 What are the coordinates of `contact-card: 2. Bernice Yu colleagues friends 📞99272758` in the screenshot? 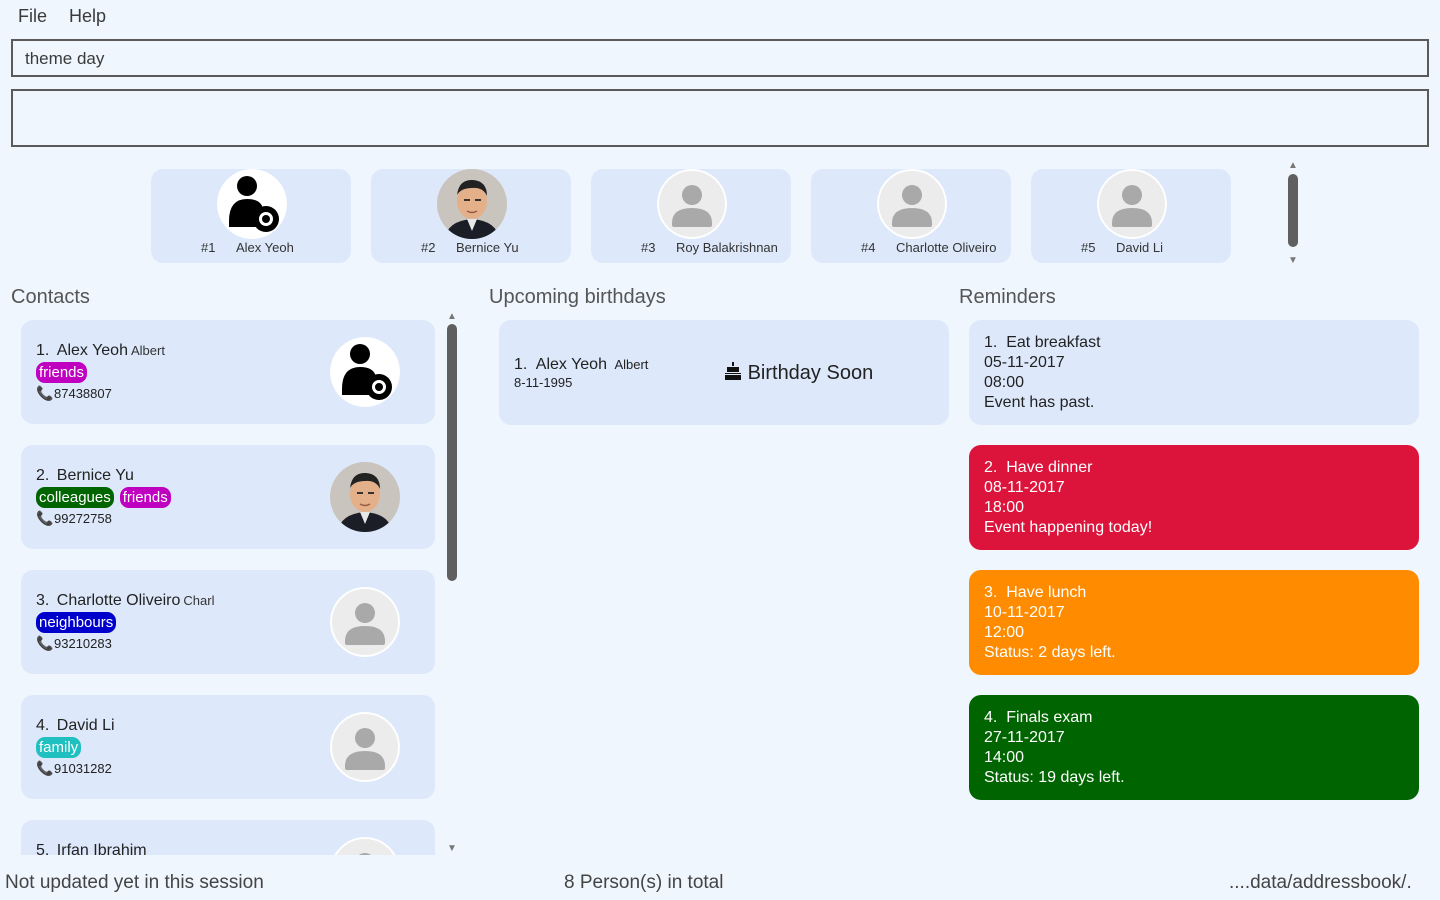 It's located at (228, 497).